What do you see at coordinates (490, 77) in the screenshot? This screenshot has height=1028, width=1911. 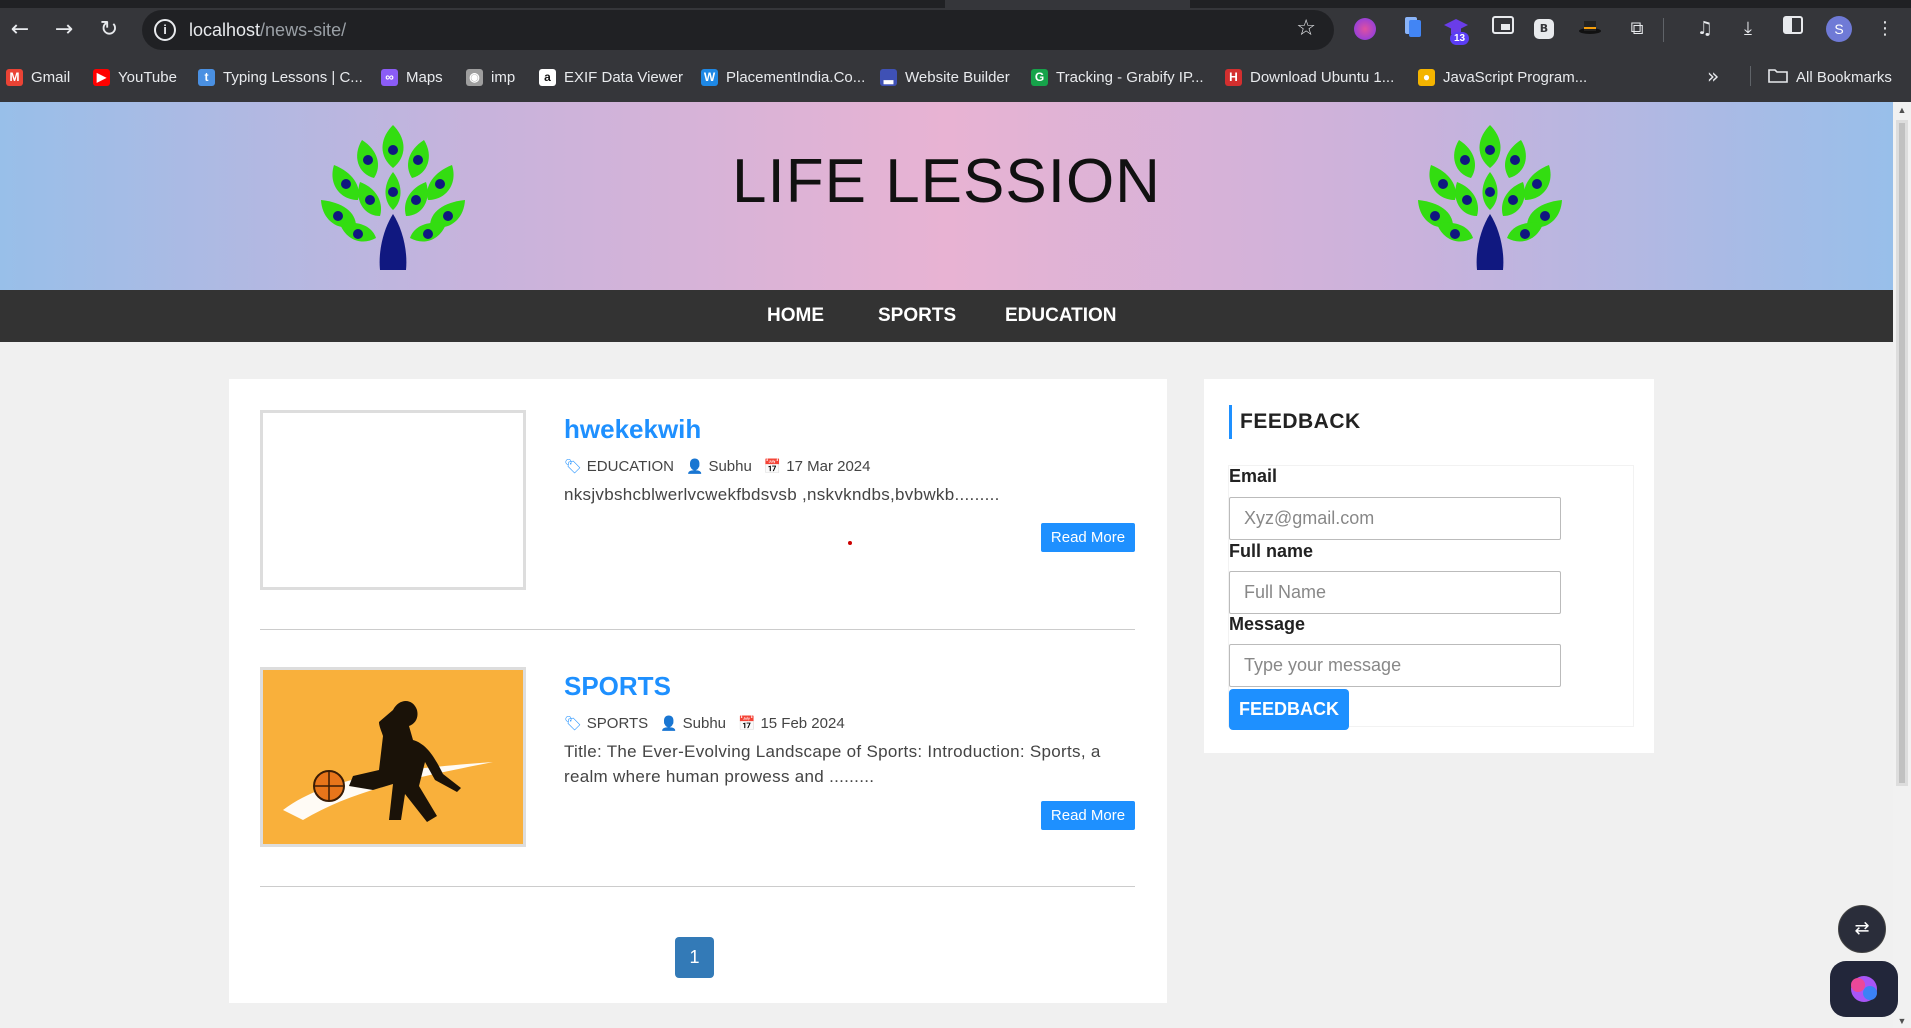 I see `bookmark-item: ◉ imp` at bounding box center [490, 77].